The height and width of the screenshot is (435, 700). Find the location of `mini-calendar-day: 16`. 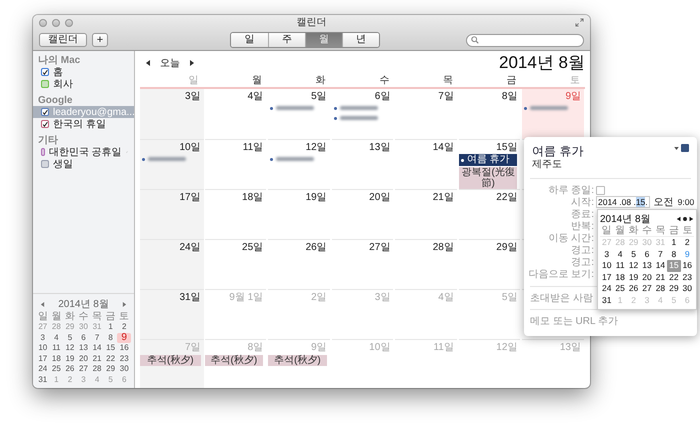

mini-calendar-day: 16 is located at coordinates (124, 348).